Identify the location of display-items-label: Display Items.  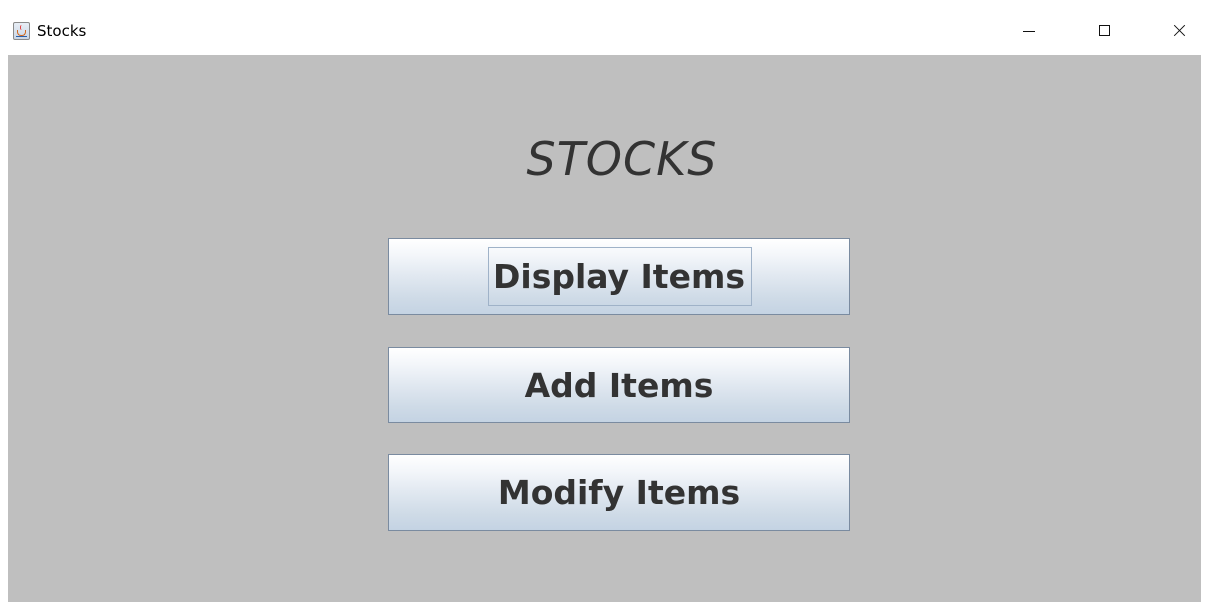
(619, 276).